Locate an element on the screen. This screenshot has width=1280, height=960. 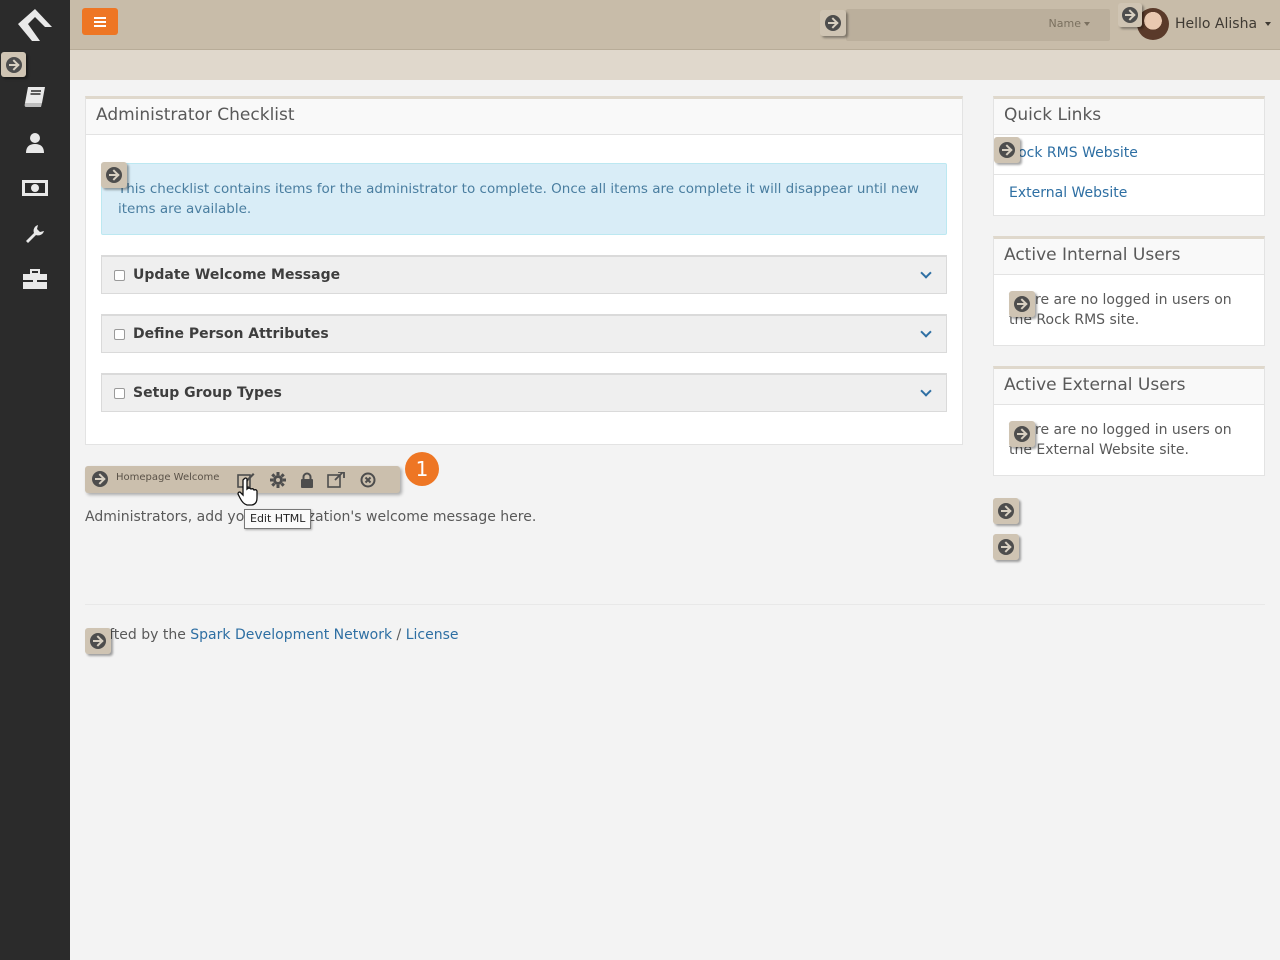
panel-title: Quick Links is located at coordinates (1129, 117).